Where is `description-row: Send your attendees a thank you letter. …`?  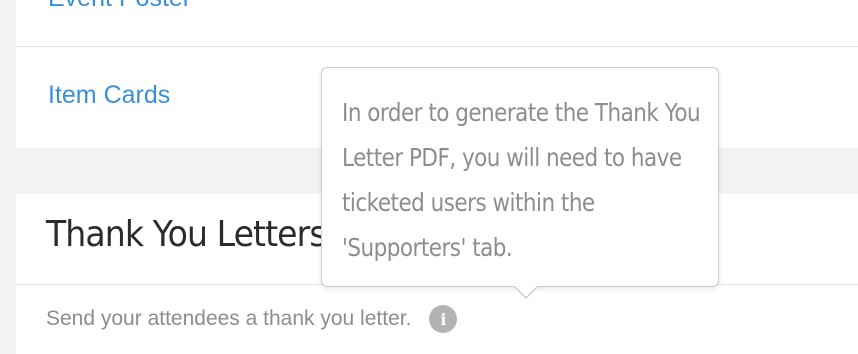
description-row: Send your attendees a thank you letter. … is located at coordinates (252, 319).